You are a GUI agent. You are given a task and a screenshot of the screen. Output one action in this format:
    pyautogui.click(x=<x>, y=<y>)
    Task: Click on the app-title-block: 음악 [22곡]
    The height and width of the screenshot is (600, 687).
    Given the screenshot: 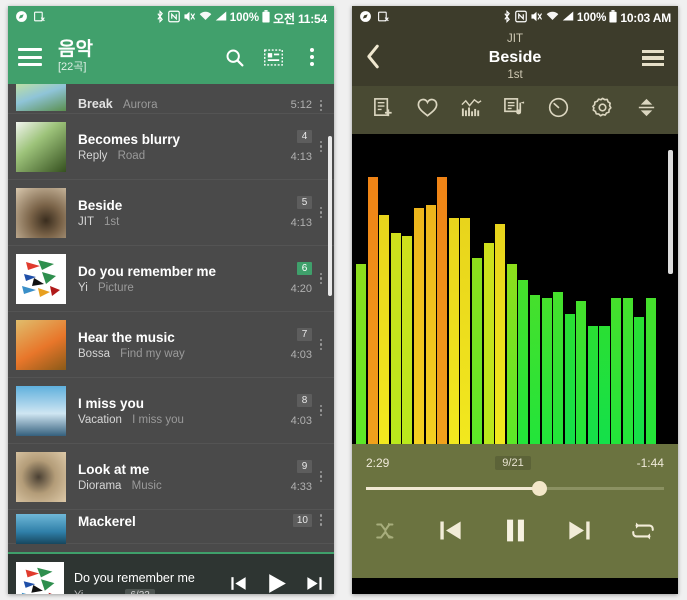 What is the action you would take?
    pyautogui.click(x=75, y=56)
    